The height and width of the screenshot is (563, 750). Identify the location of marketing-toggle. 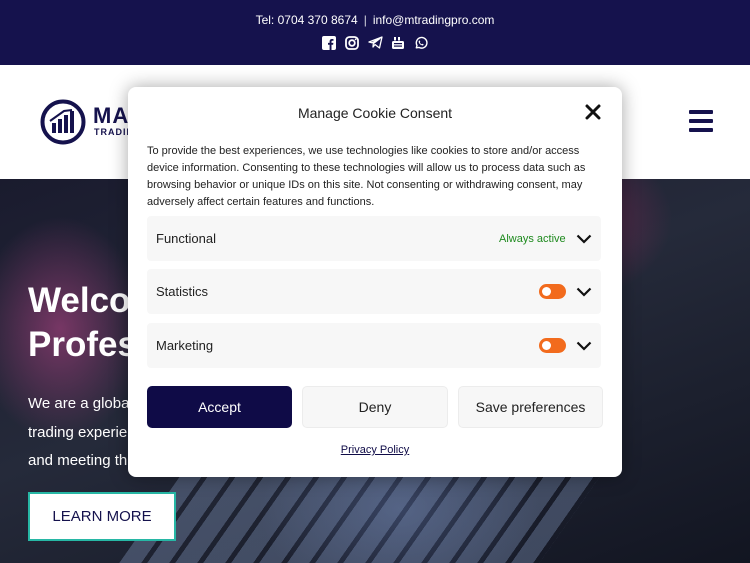
(552, 345).